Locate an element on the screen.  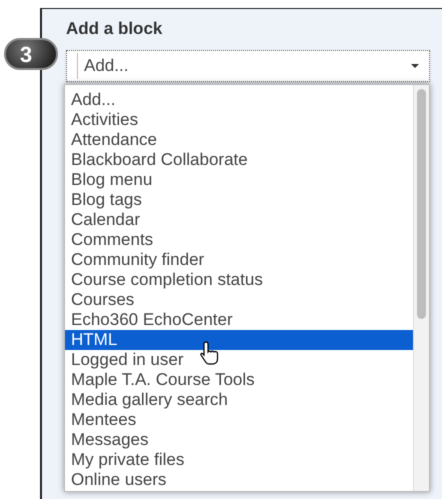
dropdown-option: Activities is located at coordinates (239, 120).